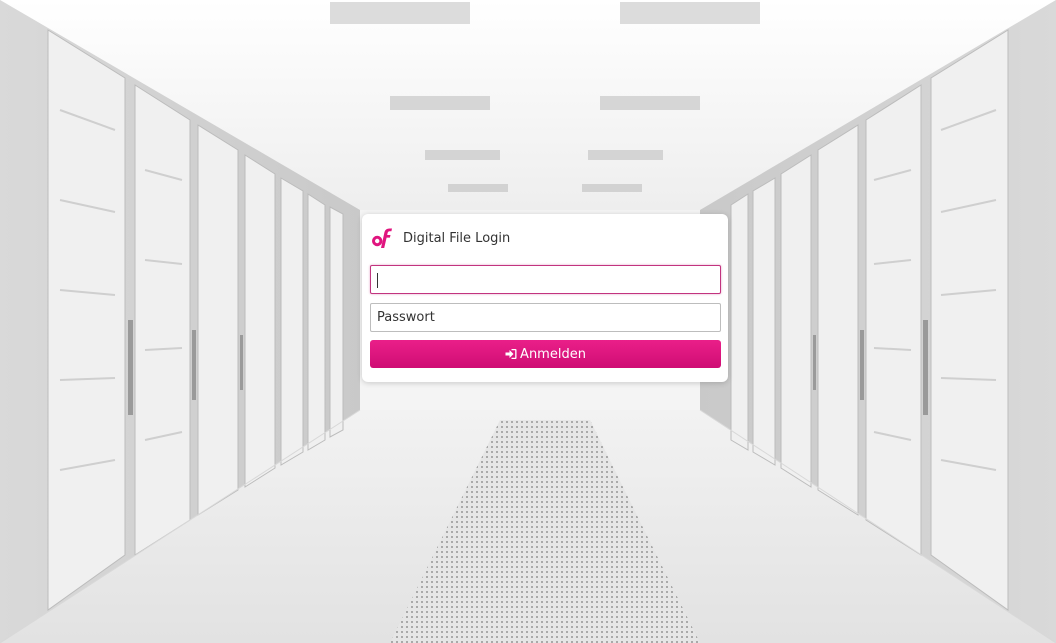 The width and height of the screenshot is (1056, 643). Describe the element at coordinates (545, 298) in the screenshot. I see `login-card: Digital File Login Anmelden` at that location.